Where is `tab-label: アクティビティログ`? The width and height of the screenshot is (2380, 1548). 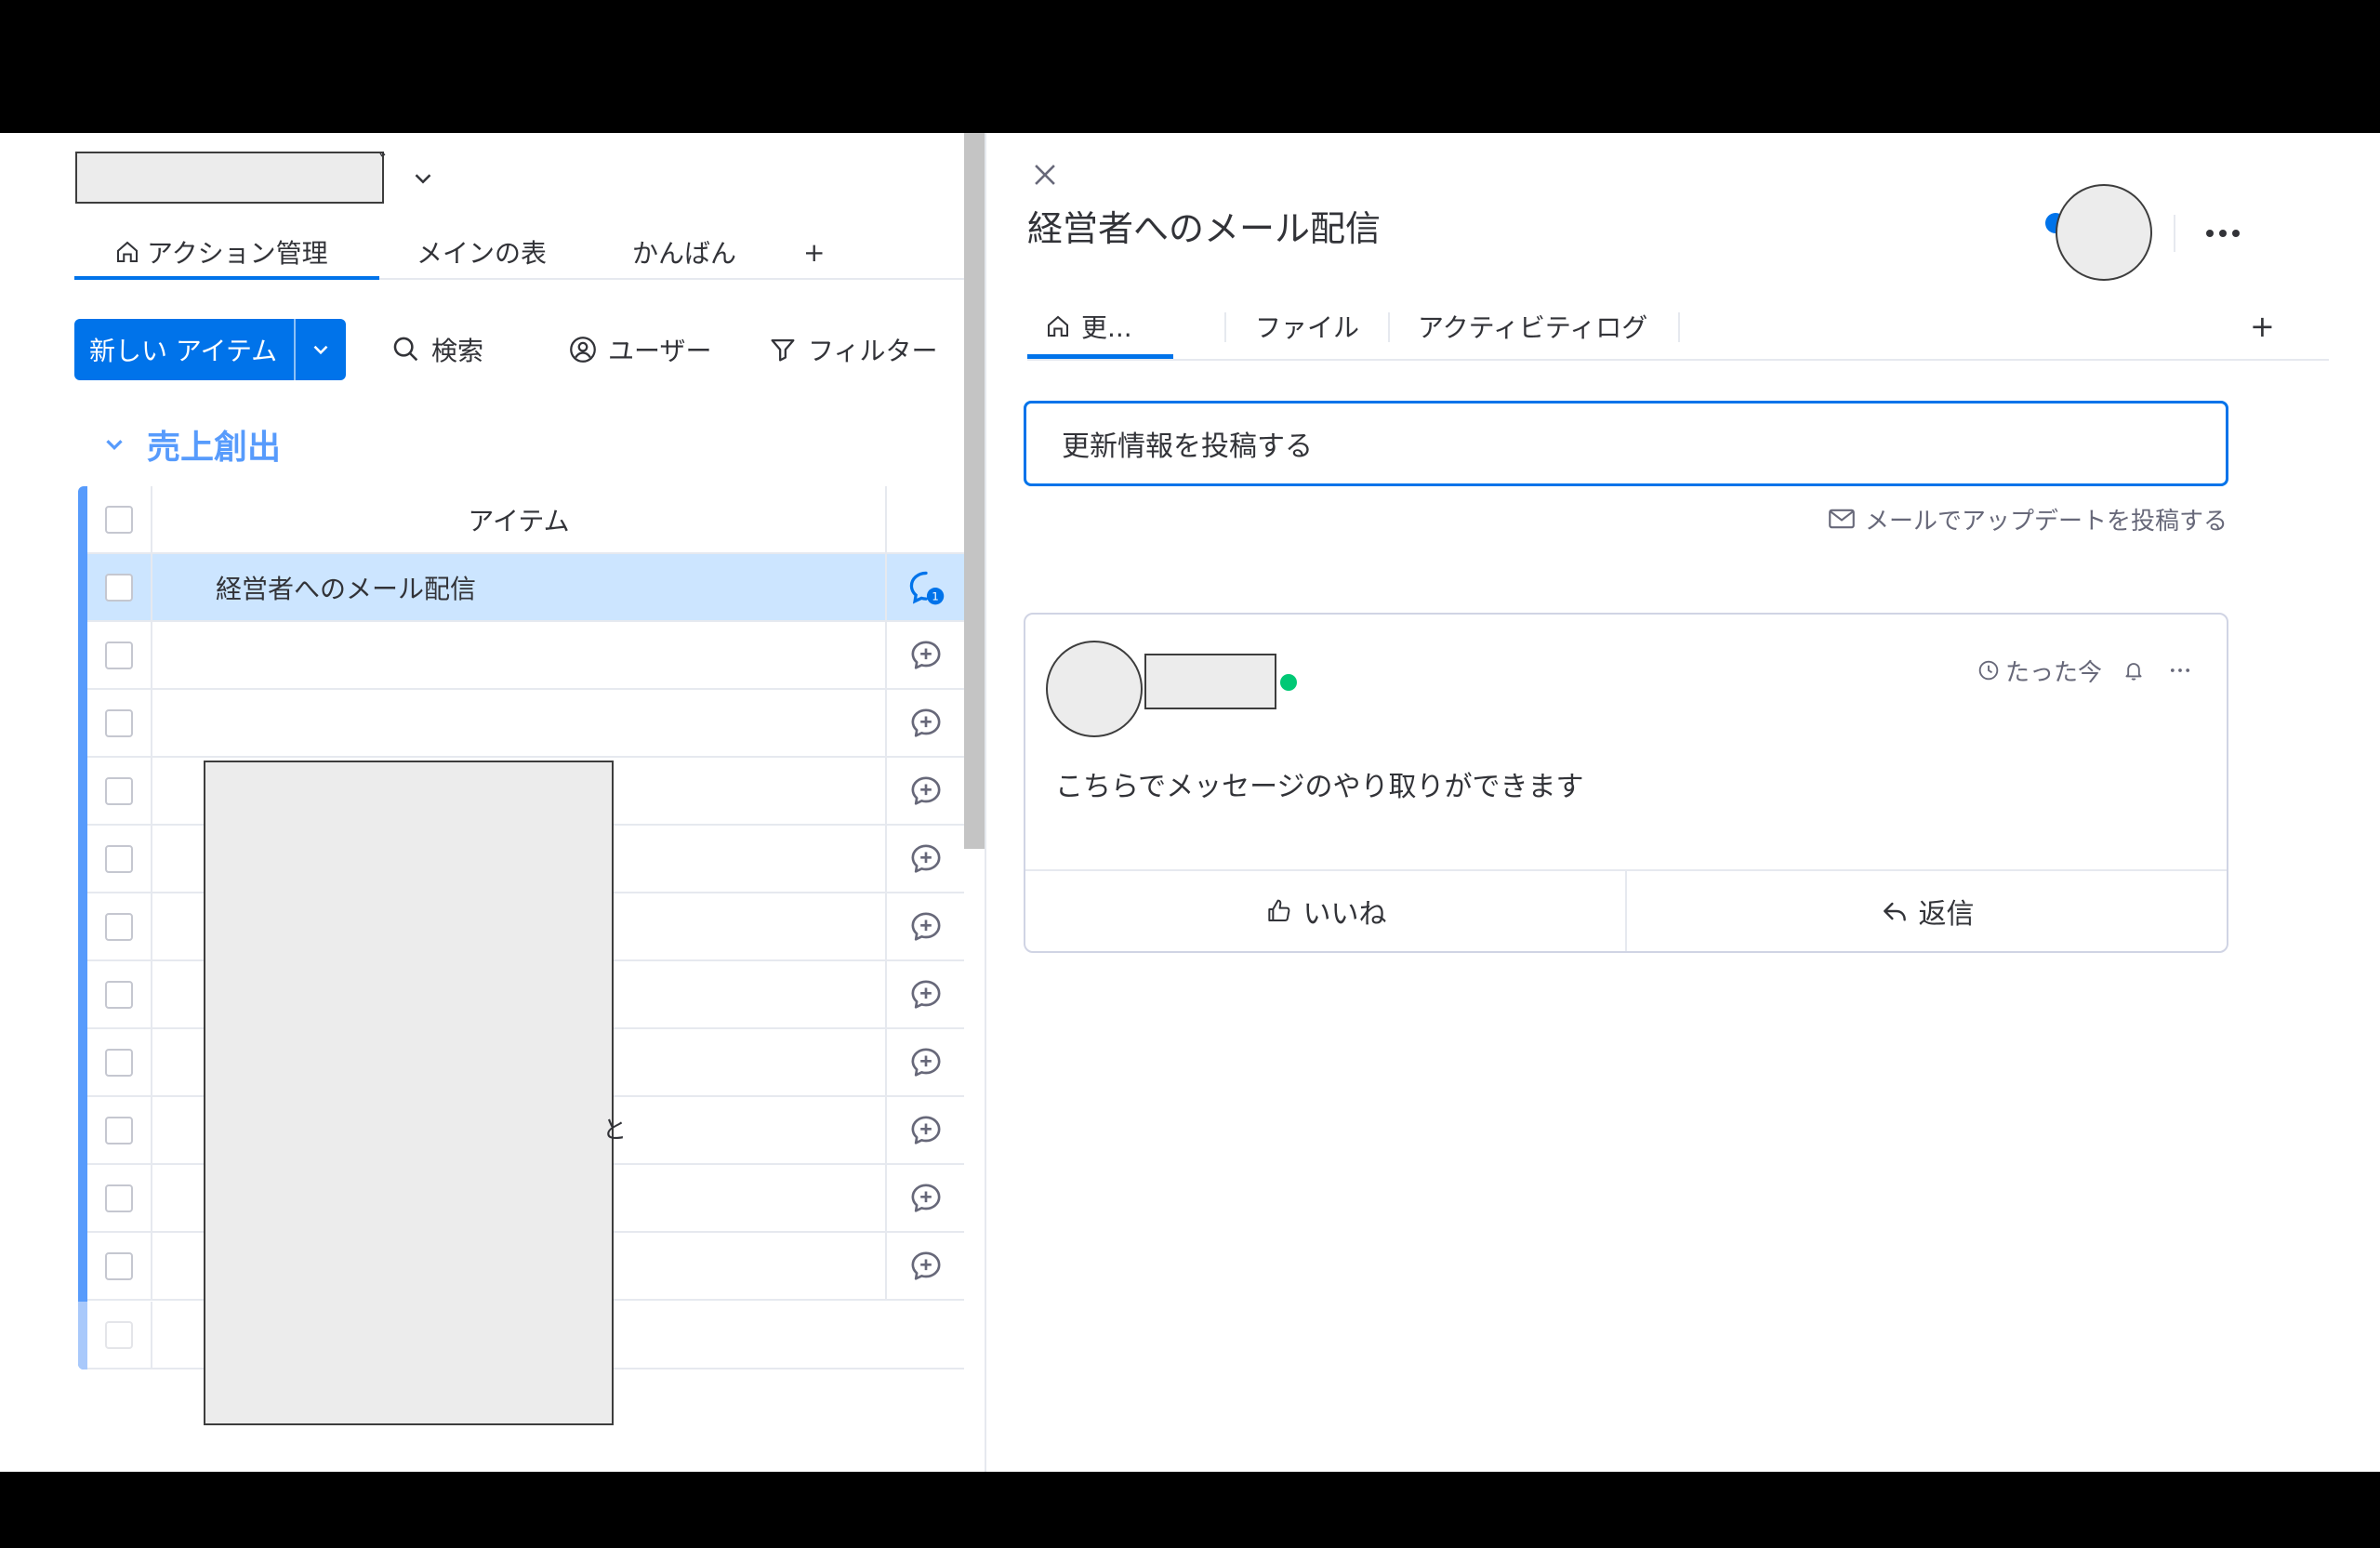 tab-label: アクティビティログ is located at coordinates (1533, 327).